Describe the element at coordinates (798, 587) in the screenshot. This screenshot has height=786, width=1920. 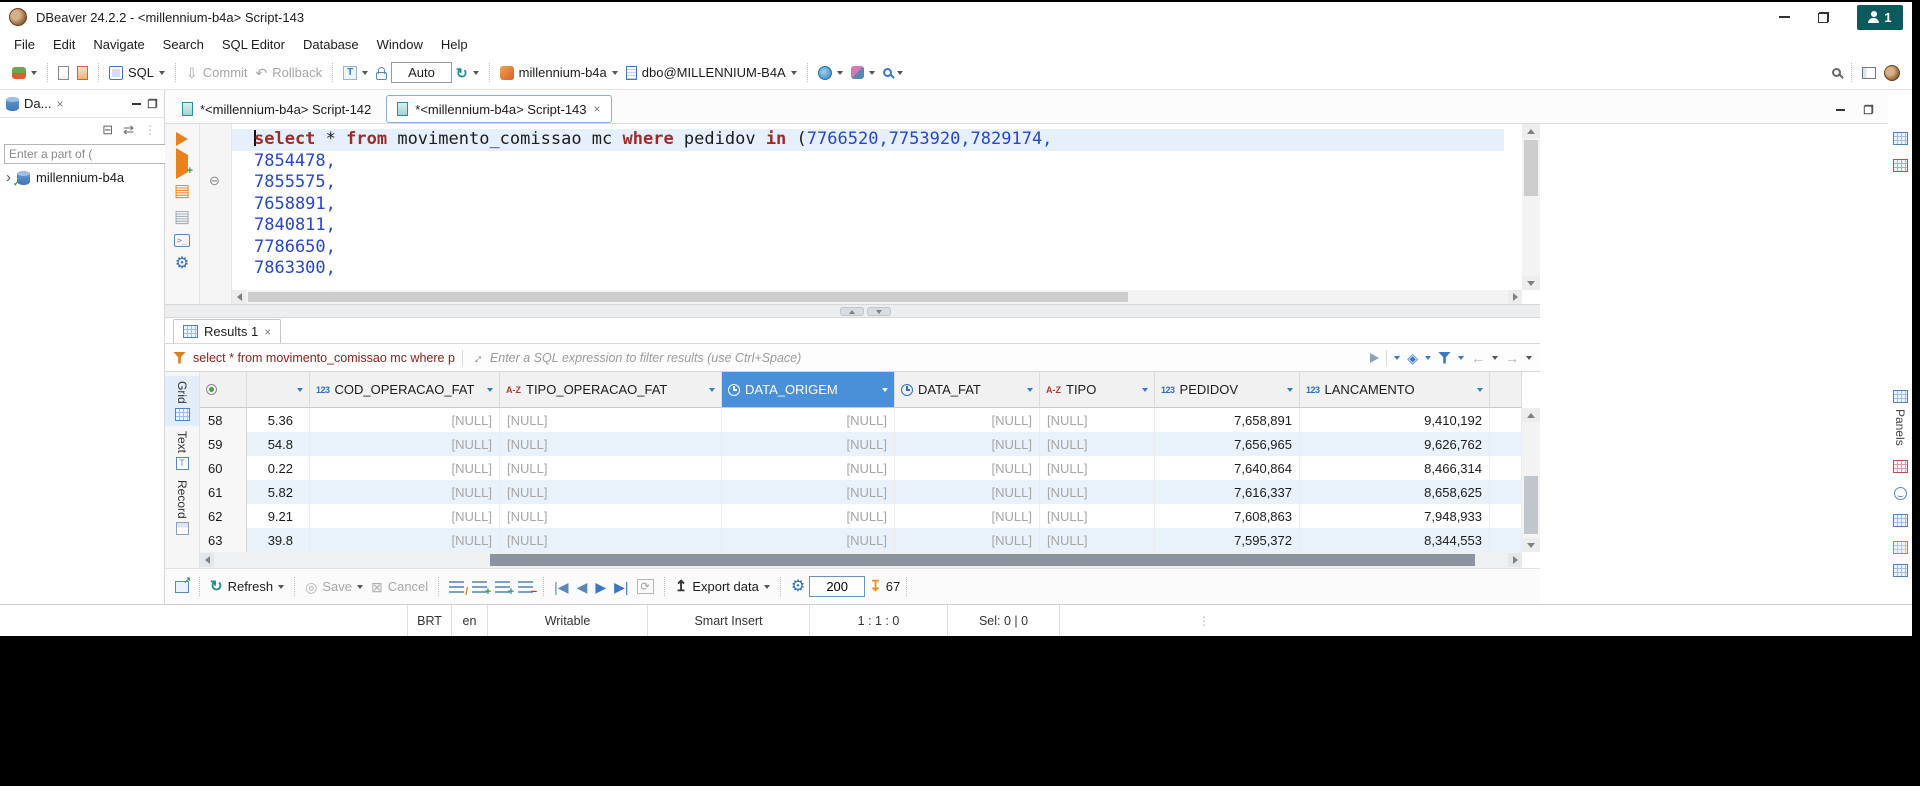
I see `grid-settings-button: ⚙` at that location.